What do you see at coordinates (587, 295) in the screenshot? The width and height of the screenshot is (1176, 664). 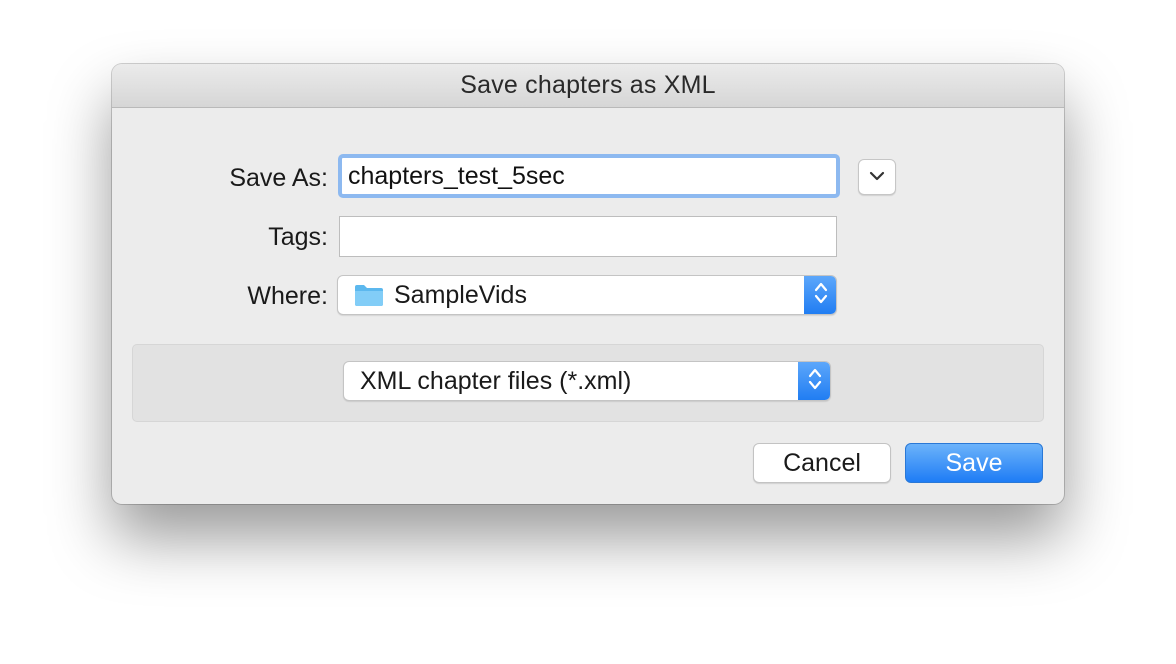 I see `where-popup: SampleVids` at bounding box center [587, 295].